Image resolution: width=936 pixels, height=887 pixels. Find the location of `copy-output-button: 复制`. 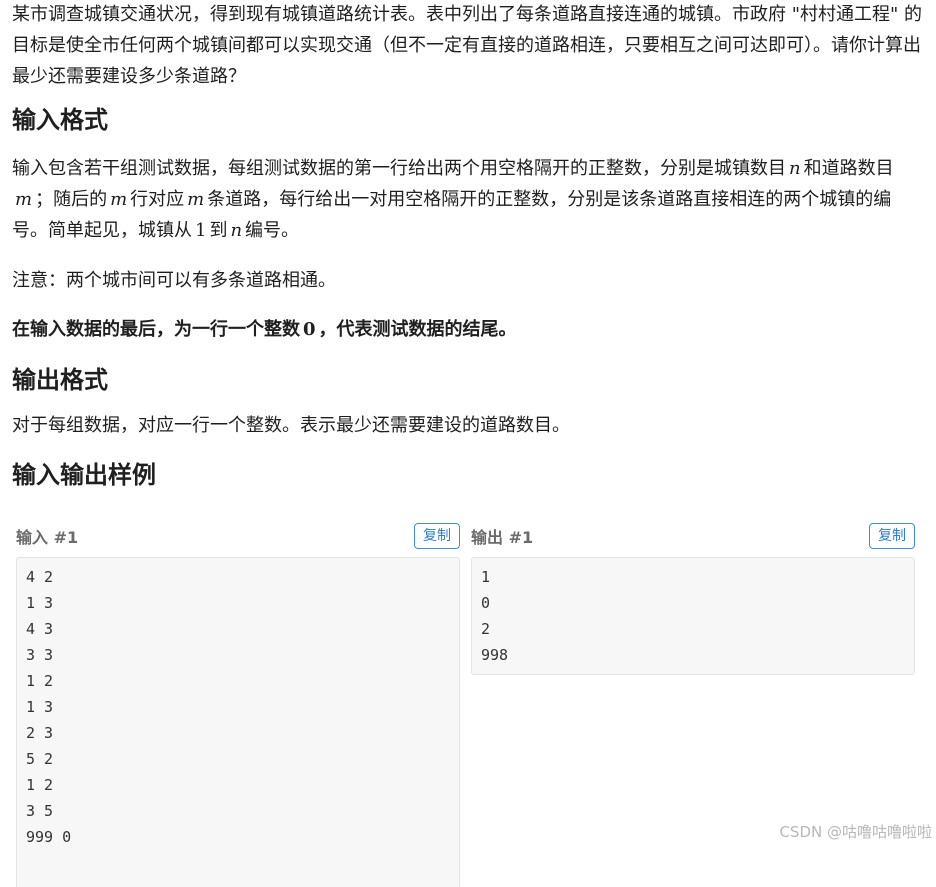

copy-output-button: 复制 is located at coordinates (892, 536).